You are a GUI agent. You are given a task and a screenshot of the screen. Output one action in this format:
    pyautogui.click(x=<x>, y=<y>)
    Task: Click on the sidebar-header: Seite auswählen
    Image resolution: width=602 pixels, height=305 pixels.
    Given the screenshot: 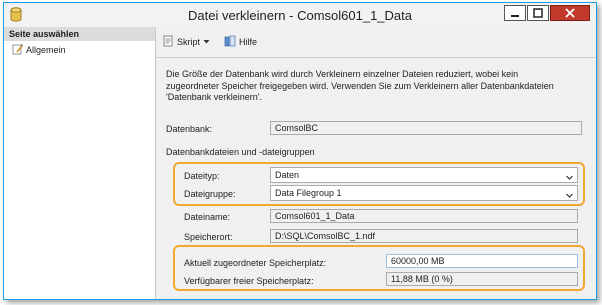 What is the action you would take?
    pyautogui.click(x=79, y=34)
    